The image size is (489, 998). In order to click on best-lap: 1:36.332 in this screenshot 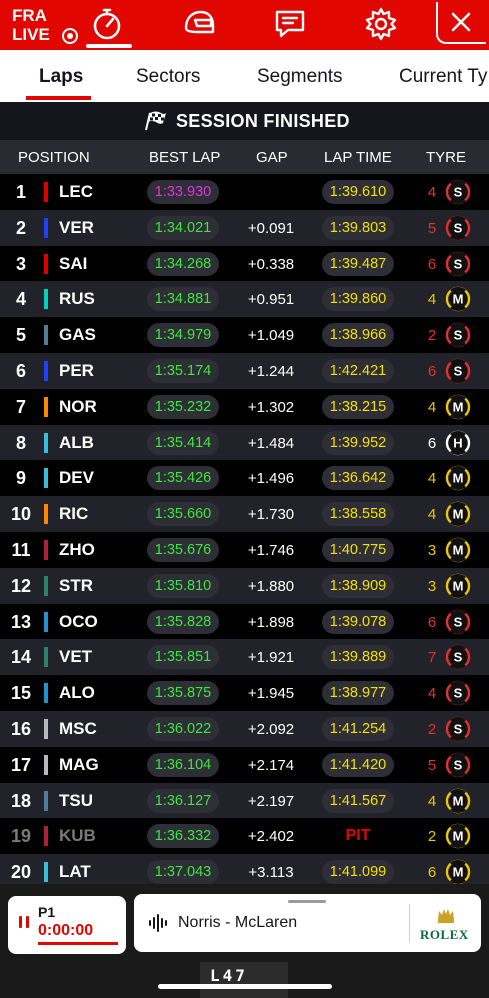, I will do `click(183, 836)`.